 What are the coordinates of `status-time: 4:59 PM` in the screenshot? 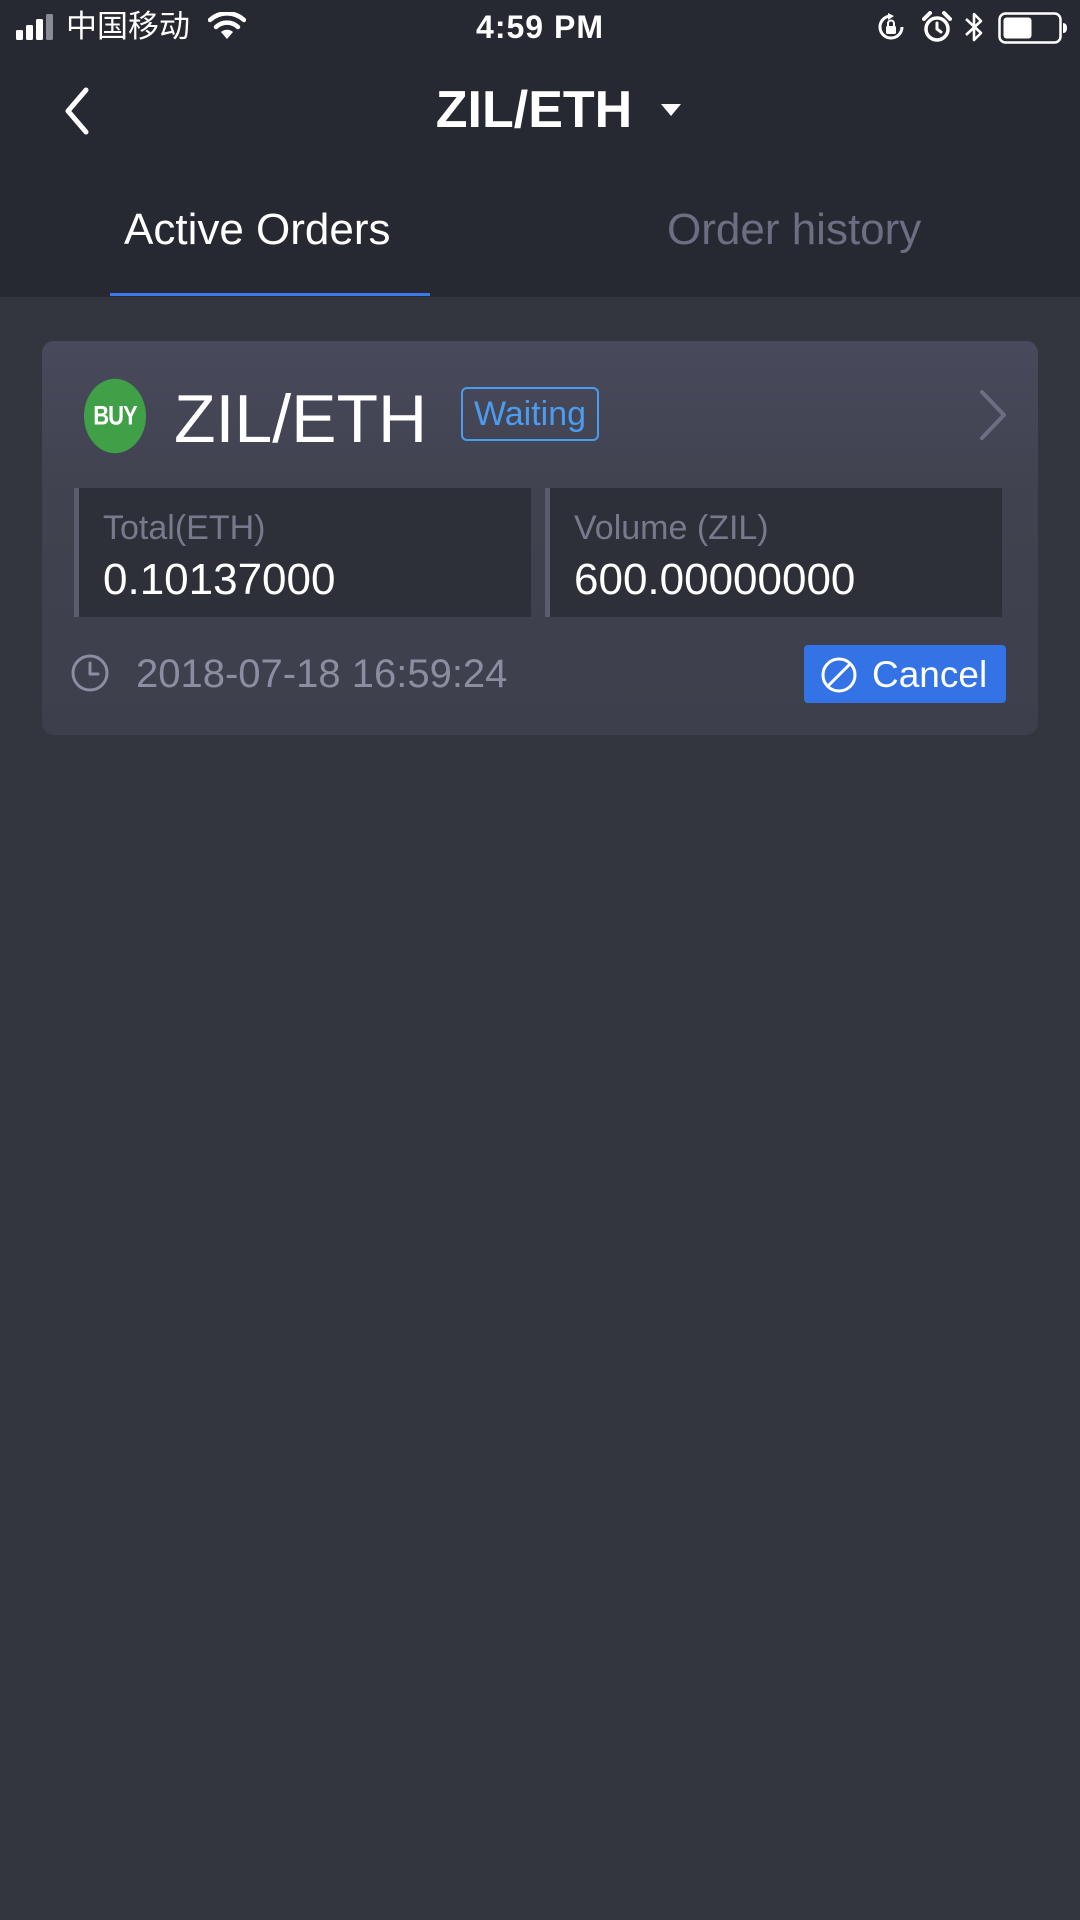 It's located at (540, 27).